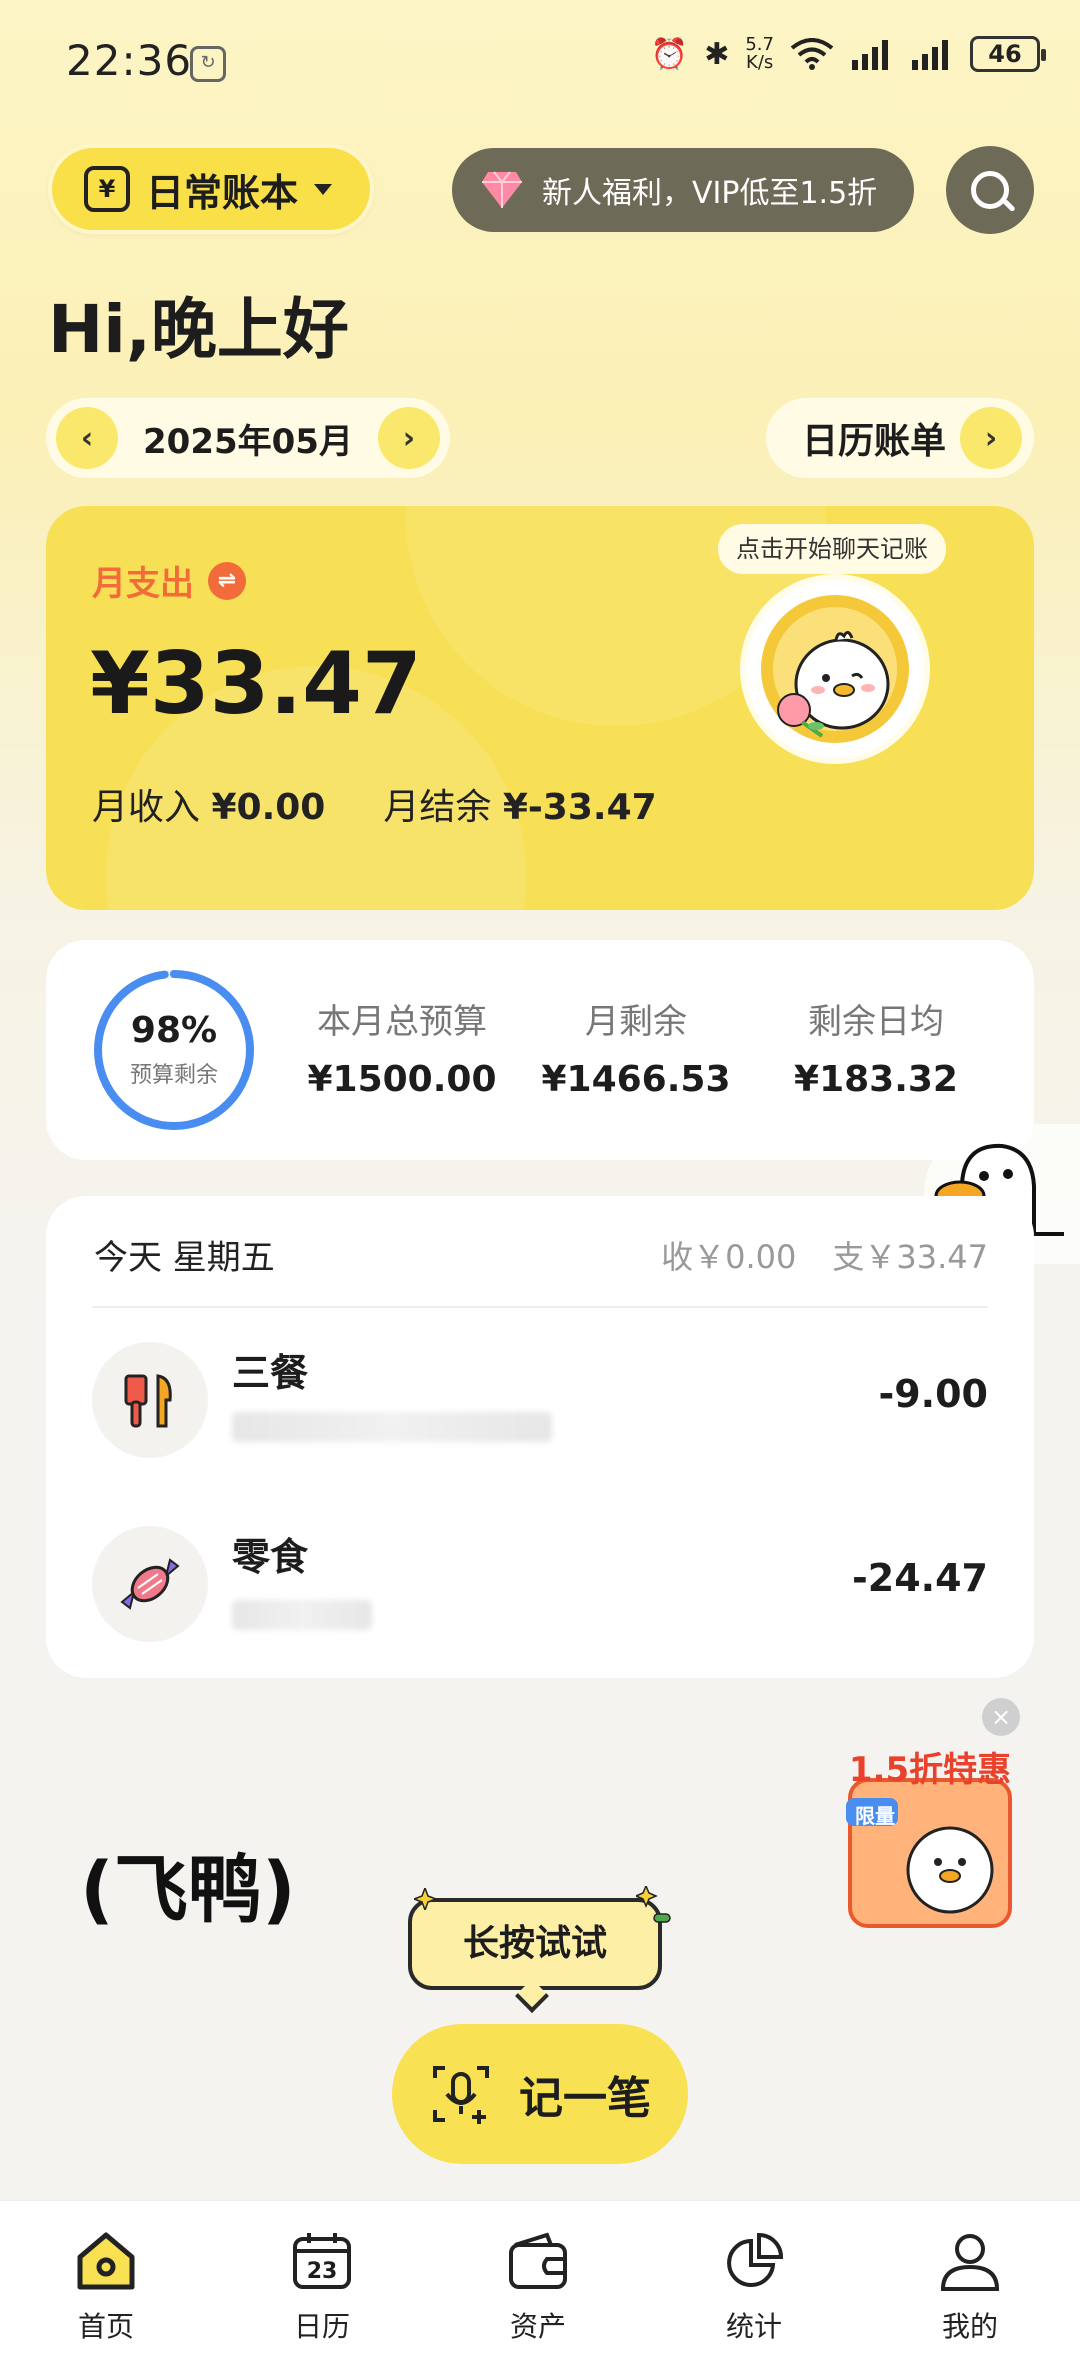 The height and width of the screenshot is (2373, 1080). Describe the element at coordinates (129, 60) in the screenshot. I see `status-time: 22:36` at that location.